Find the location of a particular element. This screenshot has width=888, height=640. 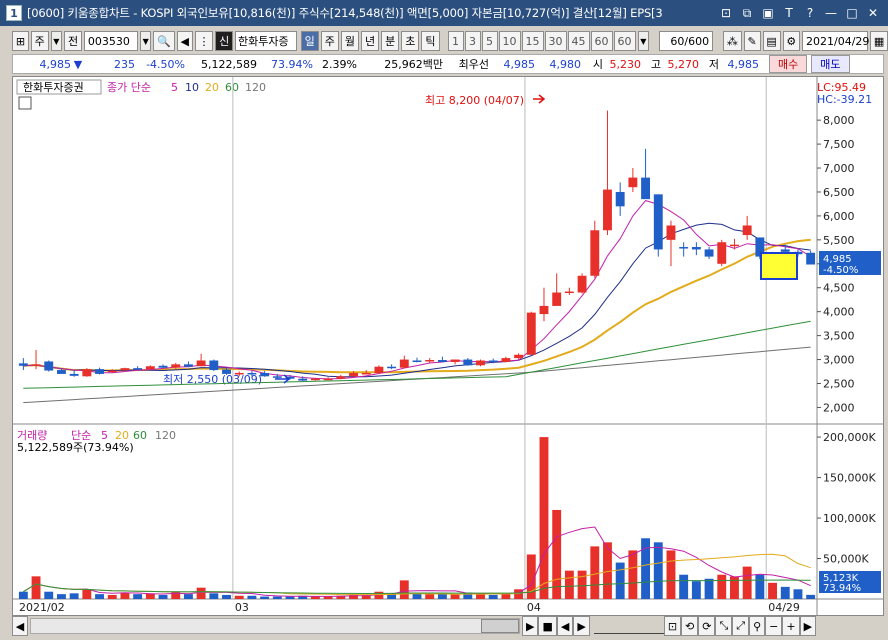

maximize-icon: □ is located at coordinates (852, 13).